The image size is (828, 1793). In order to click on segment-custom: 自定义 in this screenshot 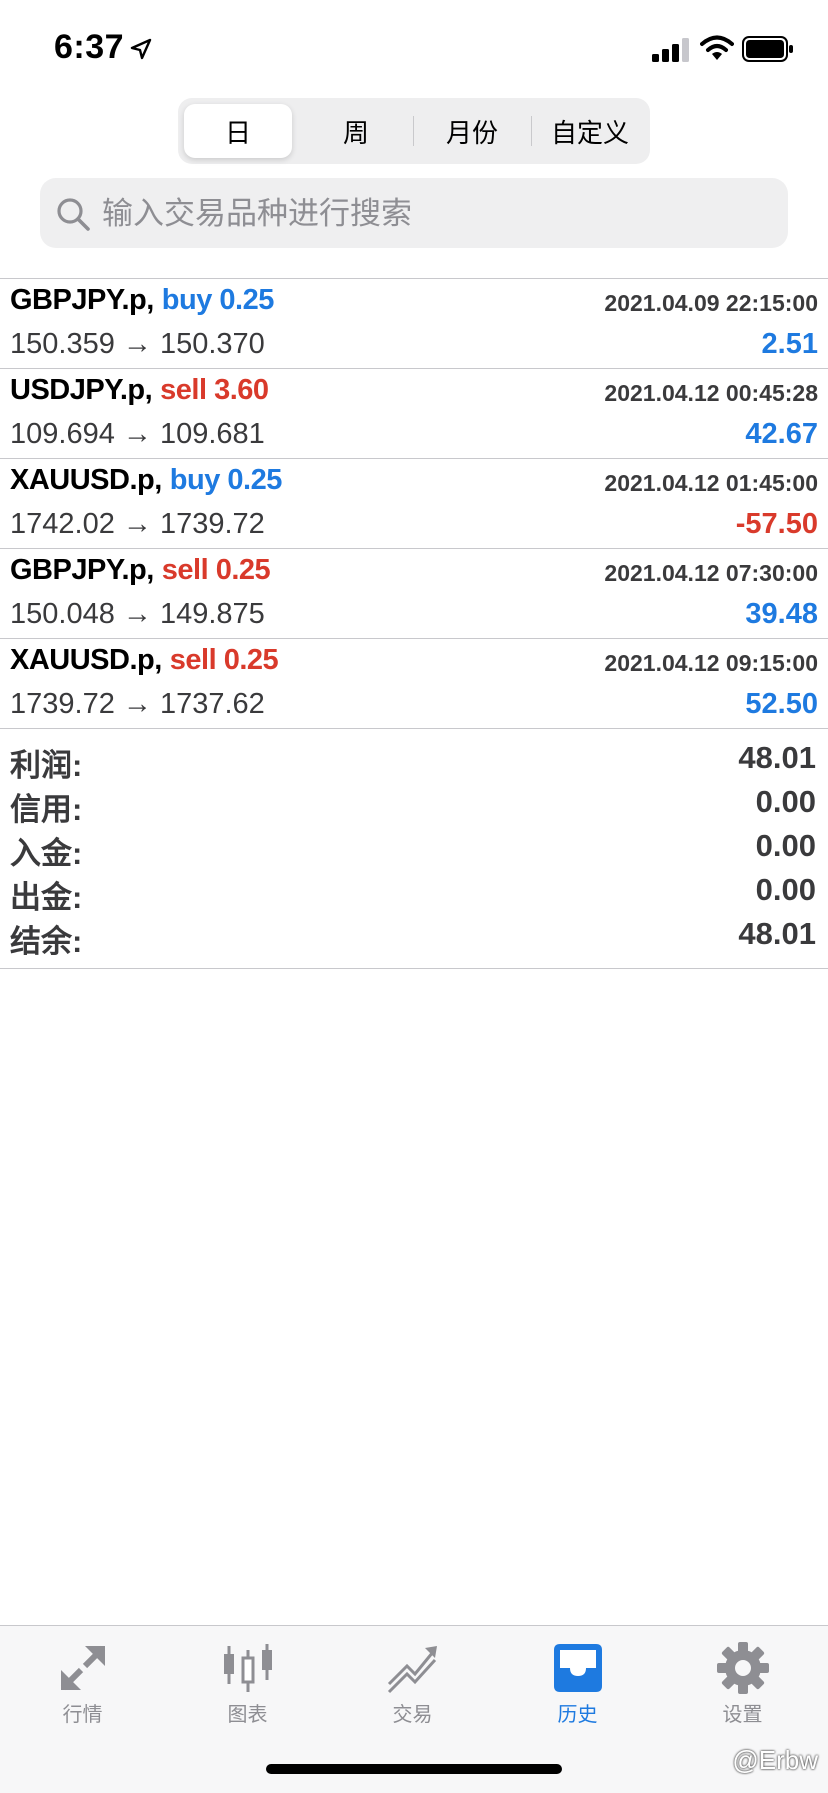, I will do `click(590, 131)`.